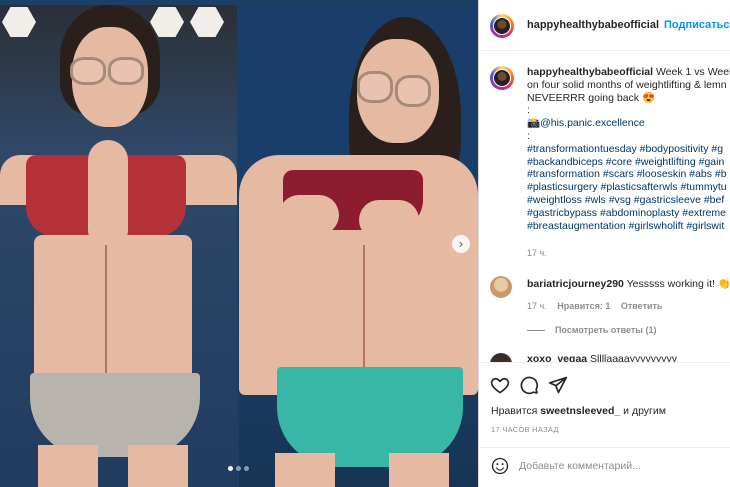  I want to click on comment-body: Sllllaaaayyyyyyyyy, so click(633, 357).